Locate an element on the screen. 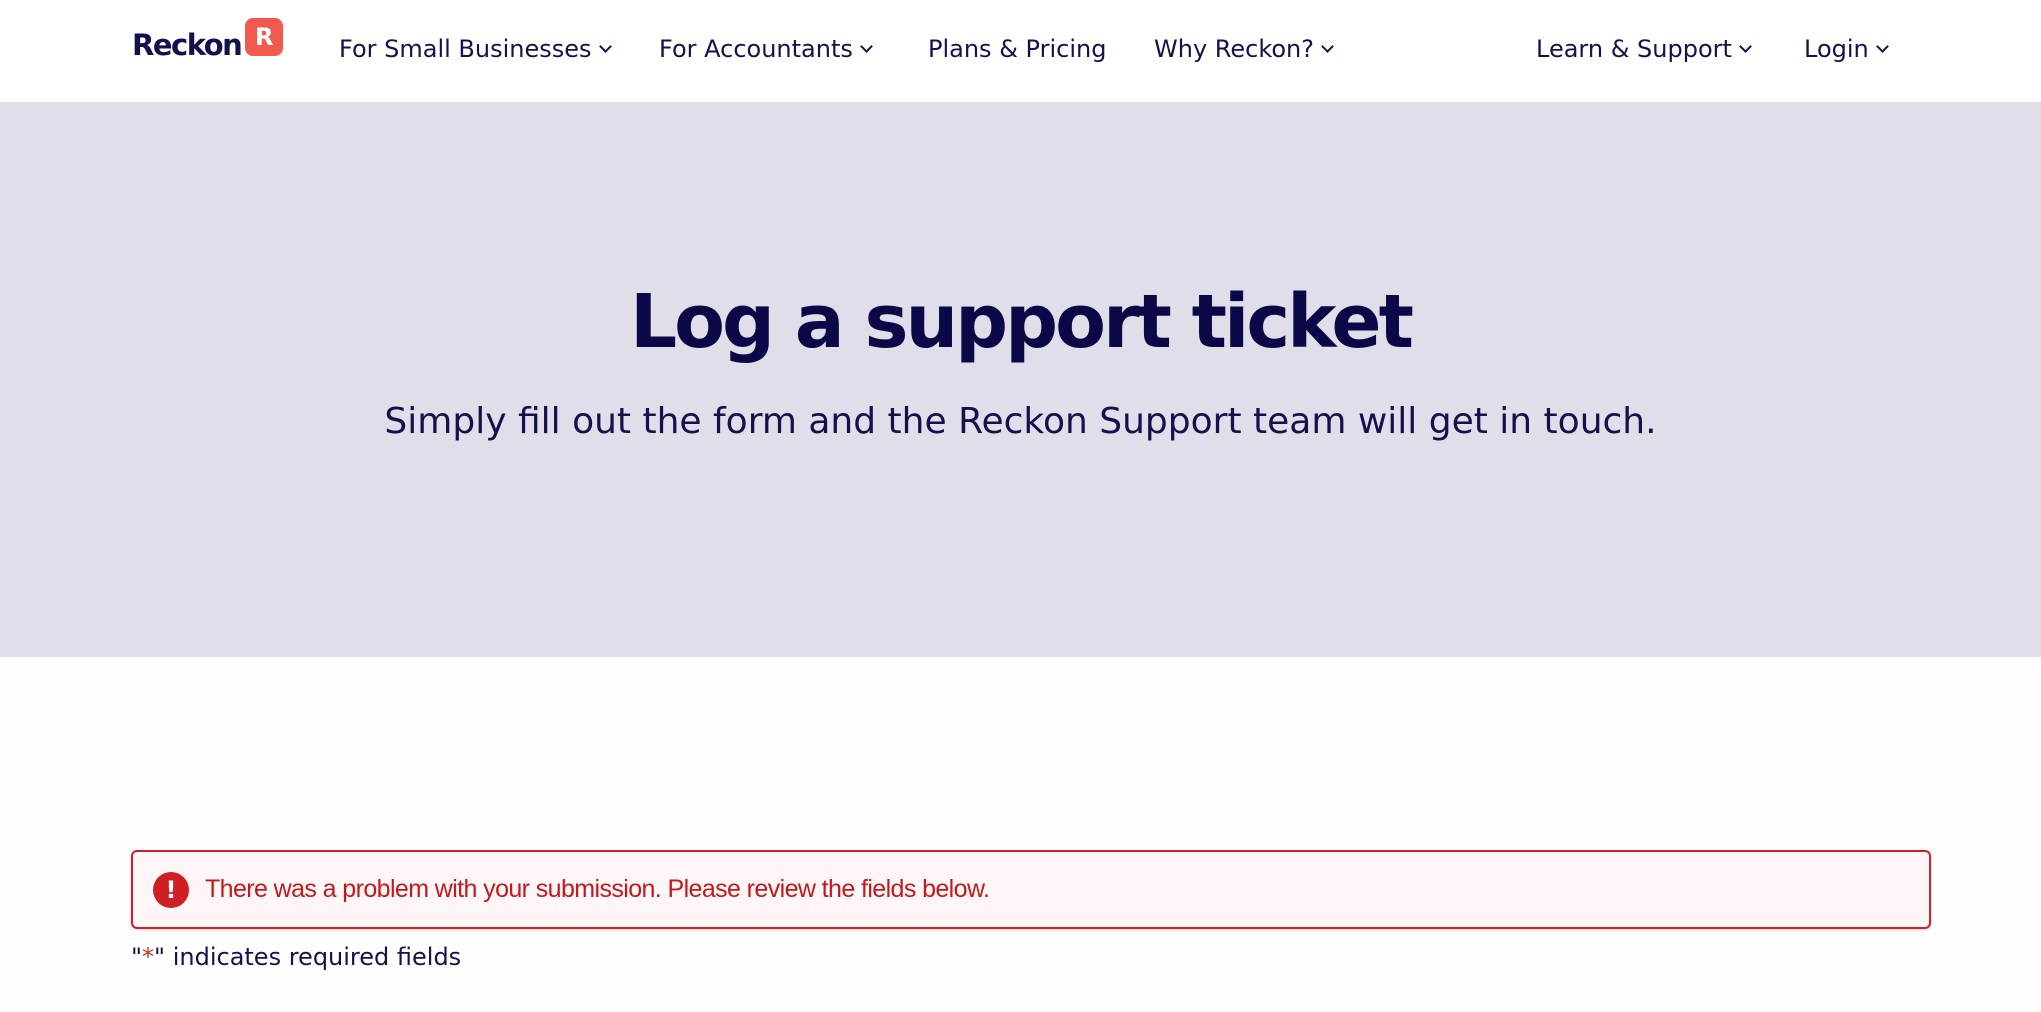  required-note-open-quote: " is located at coordinates (137, 957).